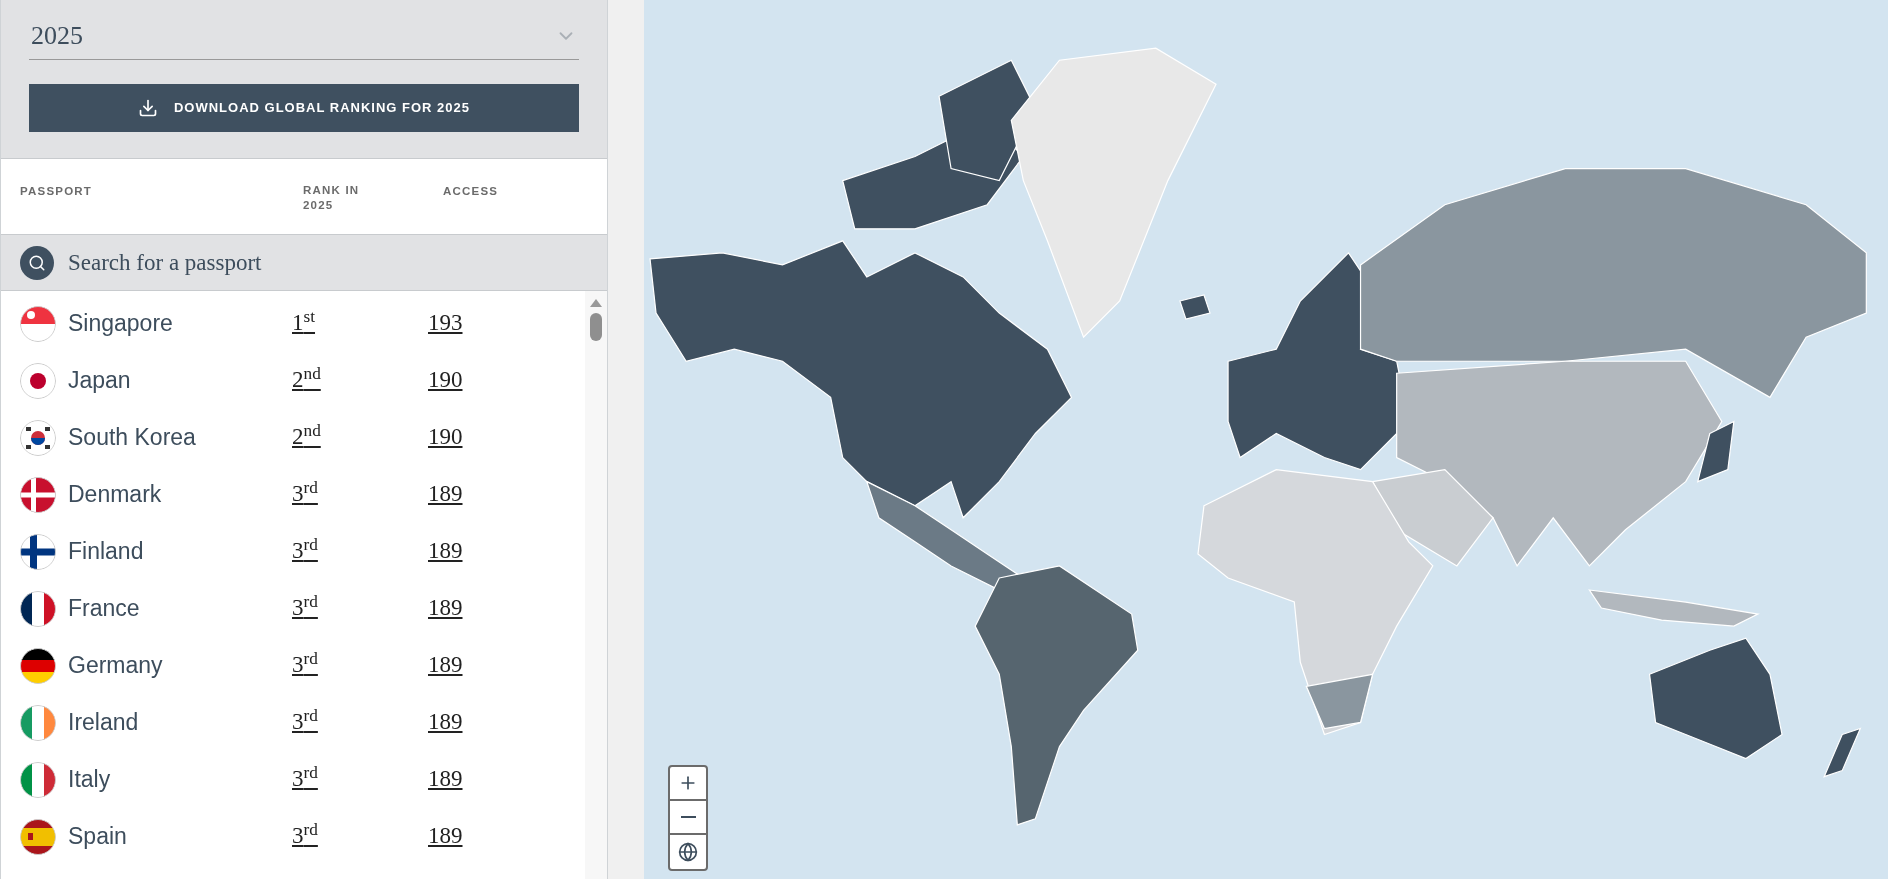 The height and width of the screenshot is (879, 1888). What do you see at coordinates (596, 585) in the screenshot?
I see `scrollbar` at bounding box center [596, 585].